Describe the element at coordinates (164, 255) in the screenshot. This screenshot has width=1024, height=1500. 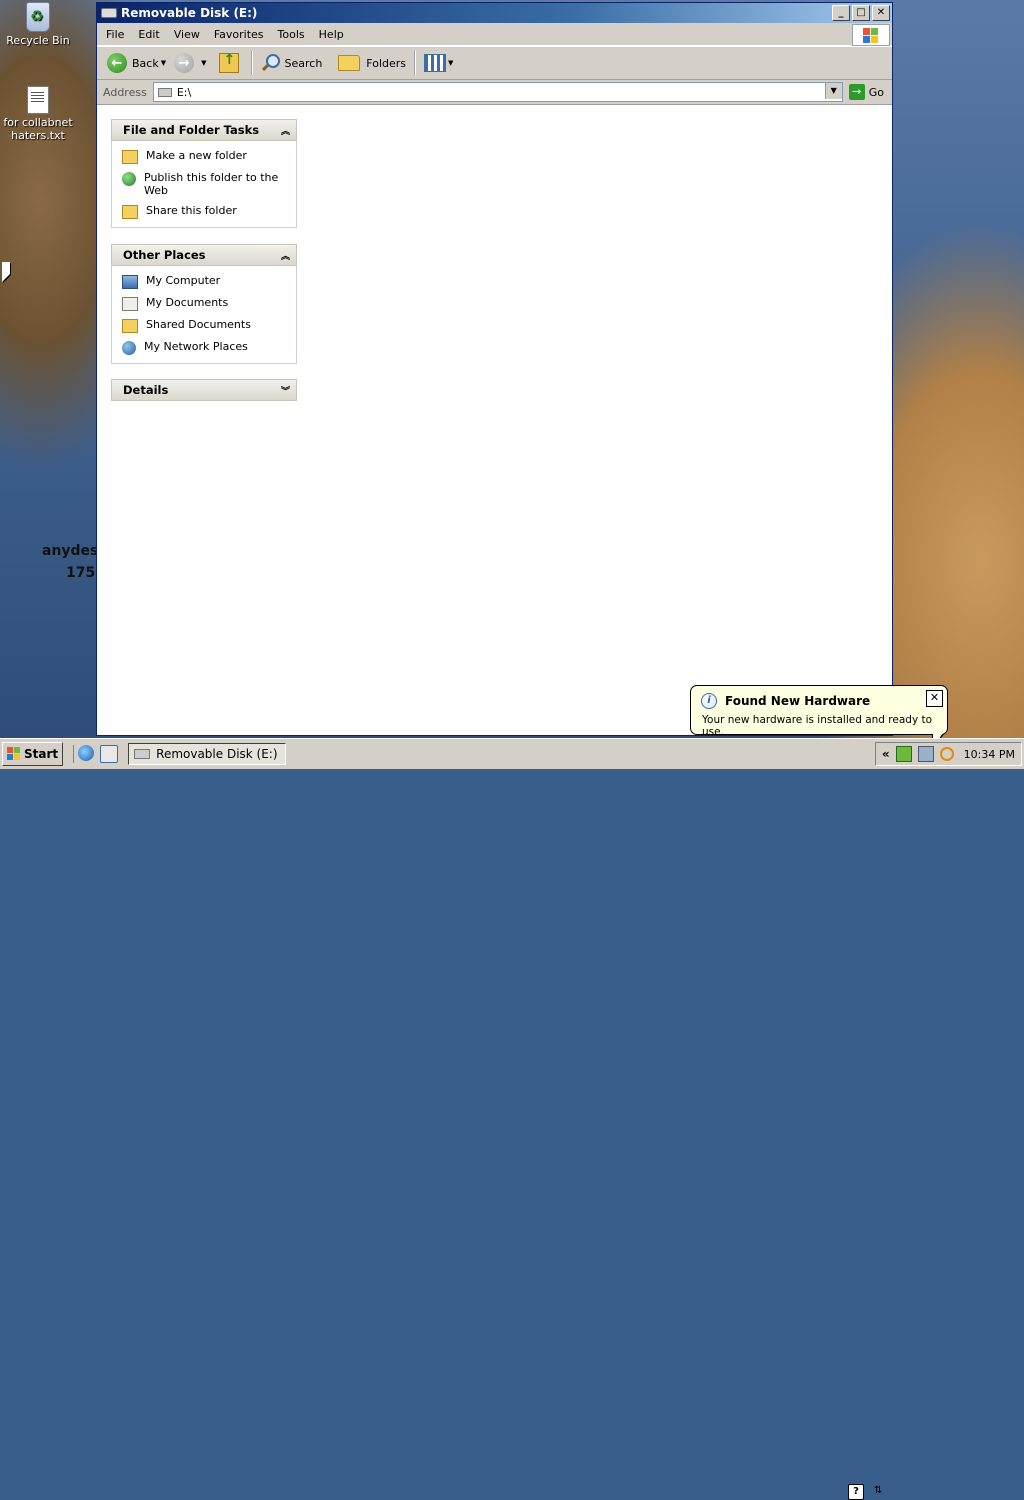
I see `pane-title: Other Places` at that location.